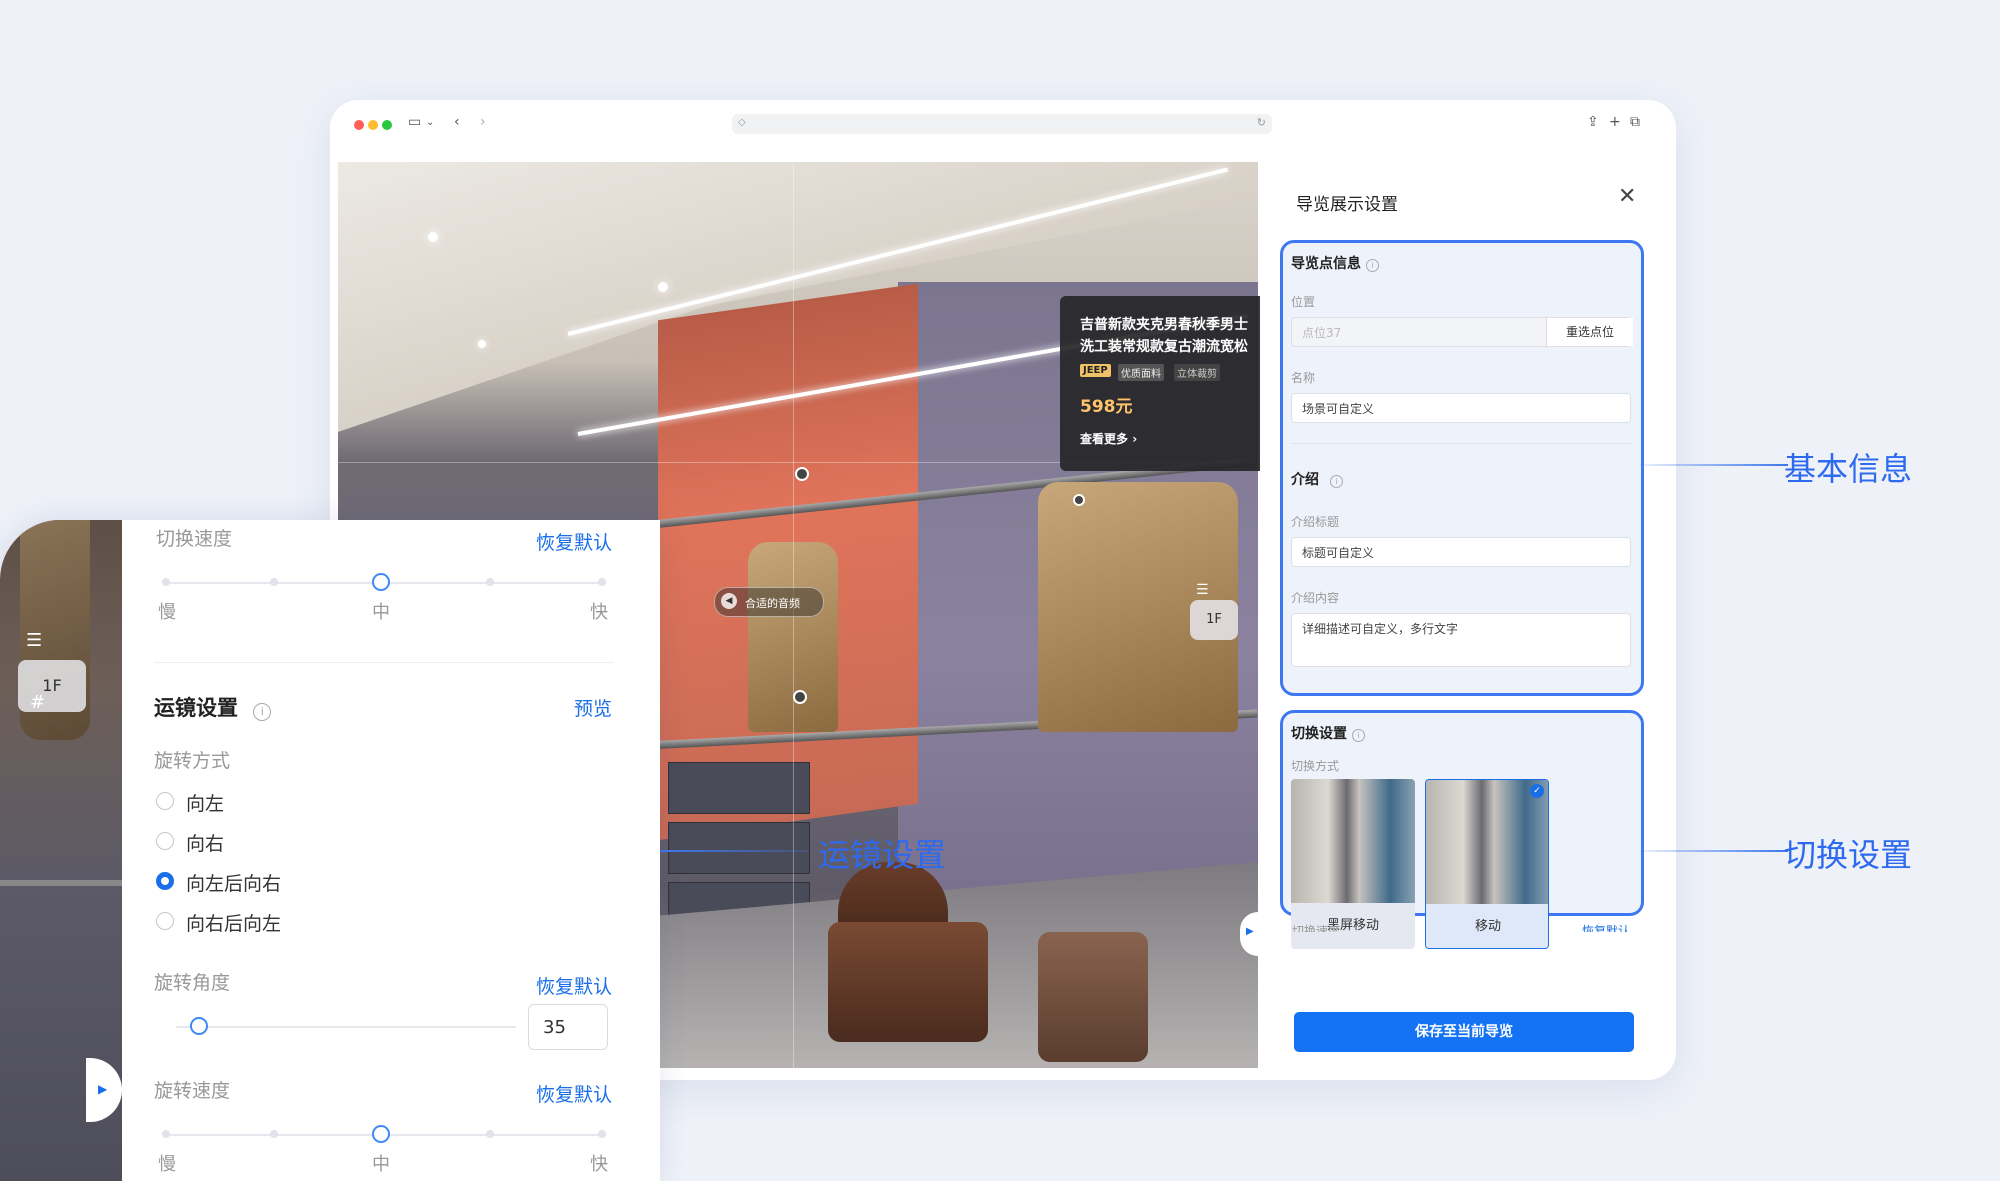 This screenshot has width=2000, height=1181. I want to click on speaker-icon: ◀, so click(729, 601).